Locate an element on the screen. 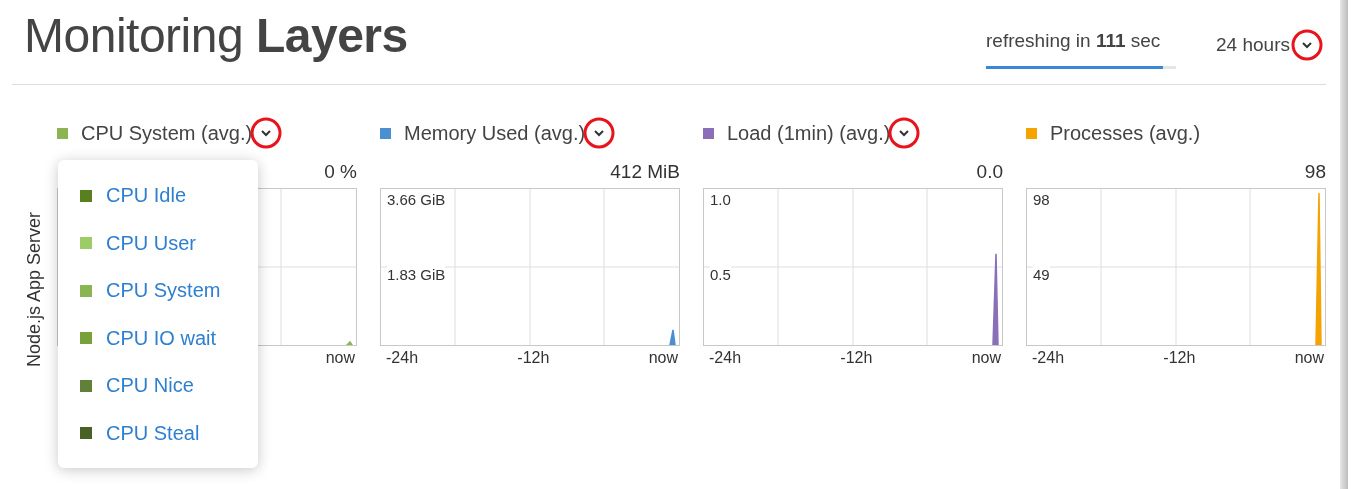  page-title: Monitoring Layers is located at coordinates (216, 35).